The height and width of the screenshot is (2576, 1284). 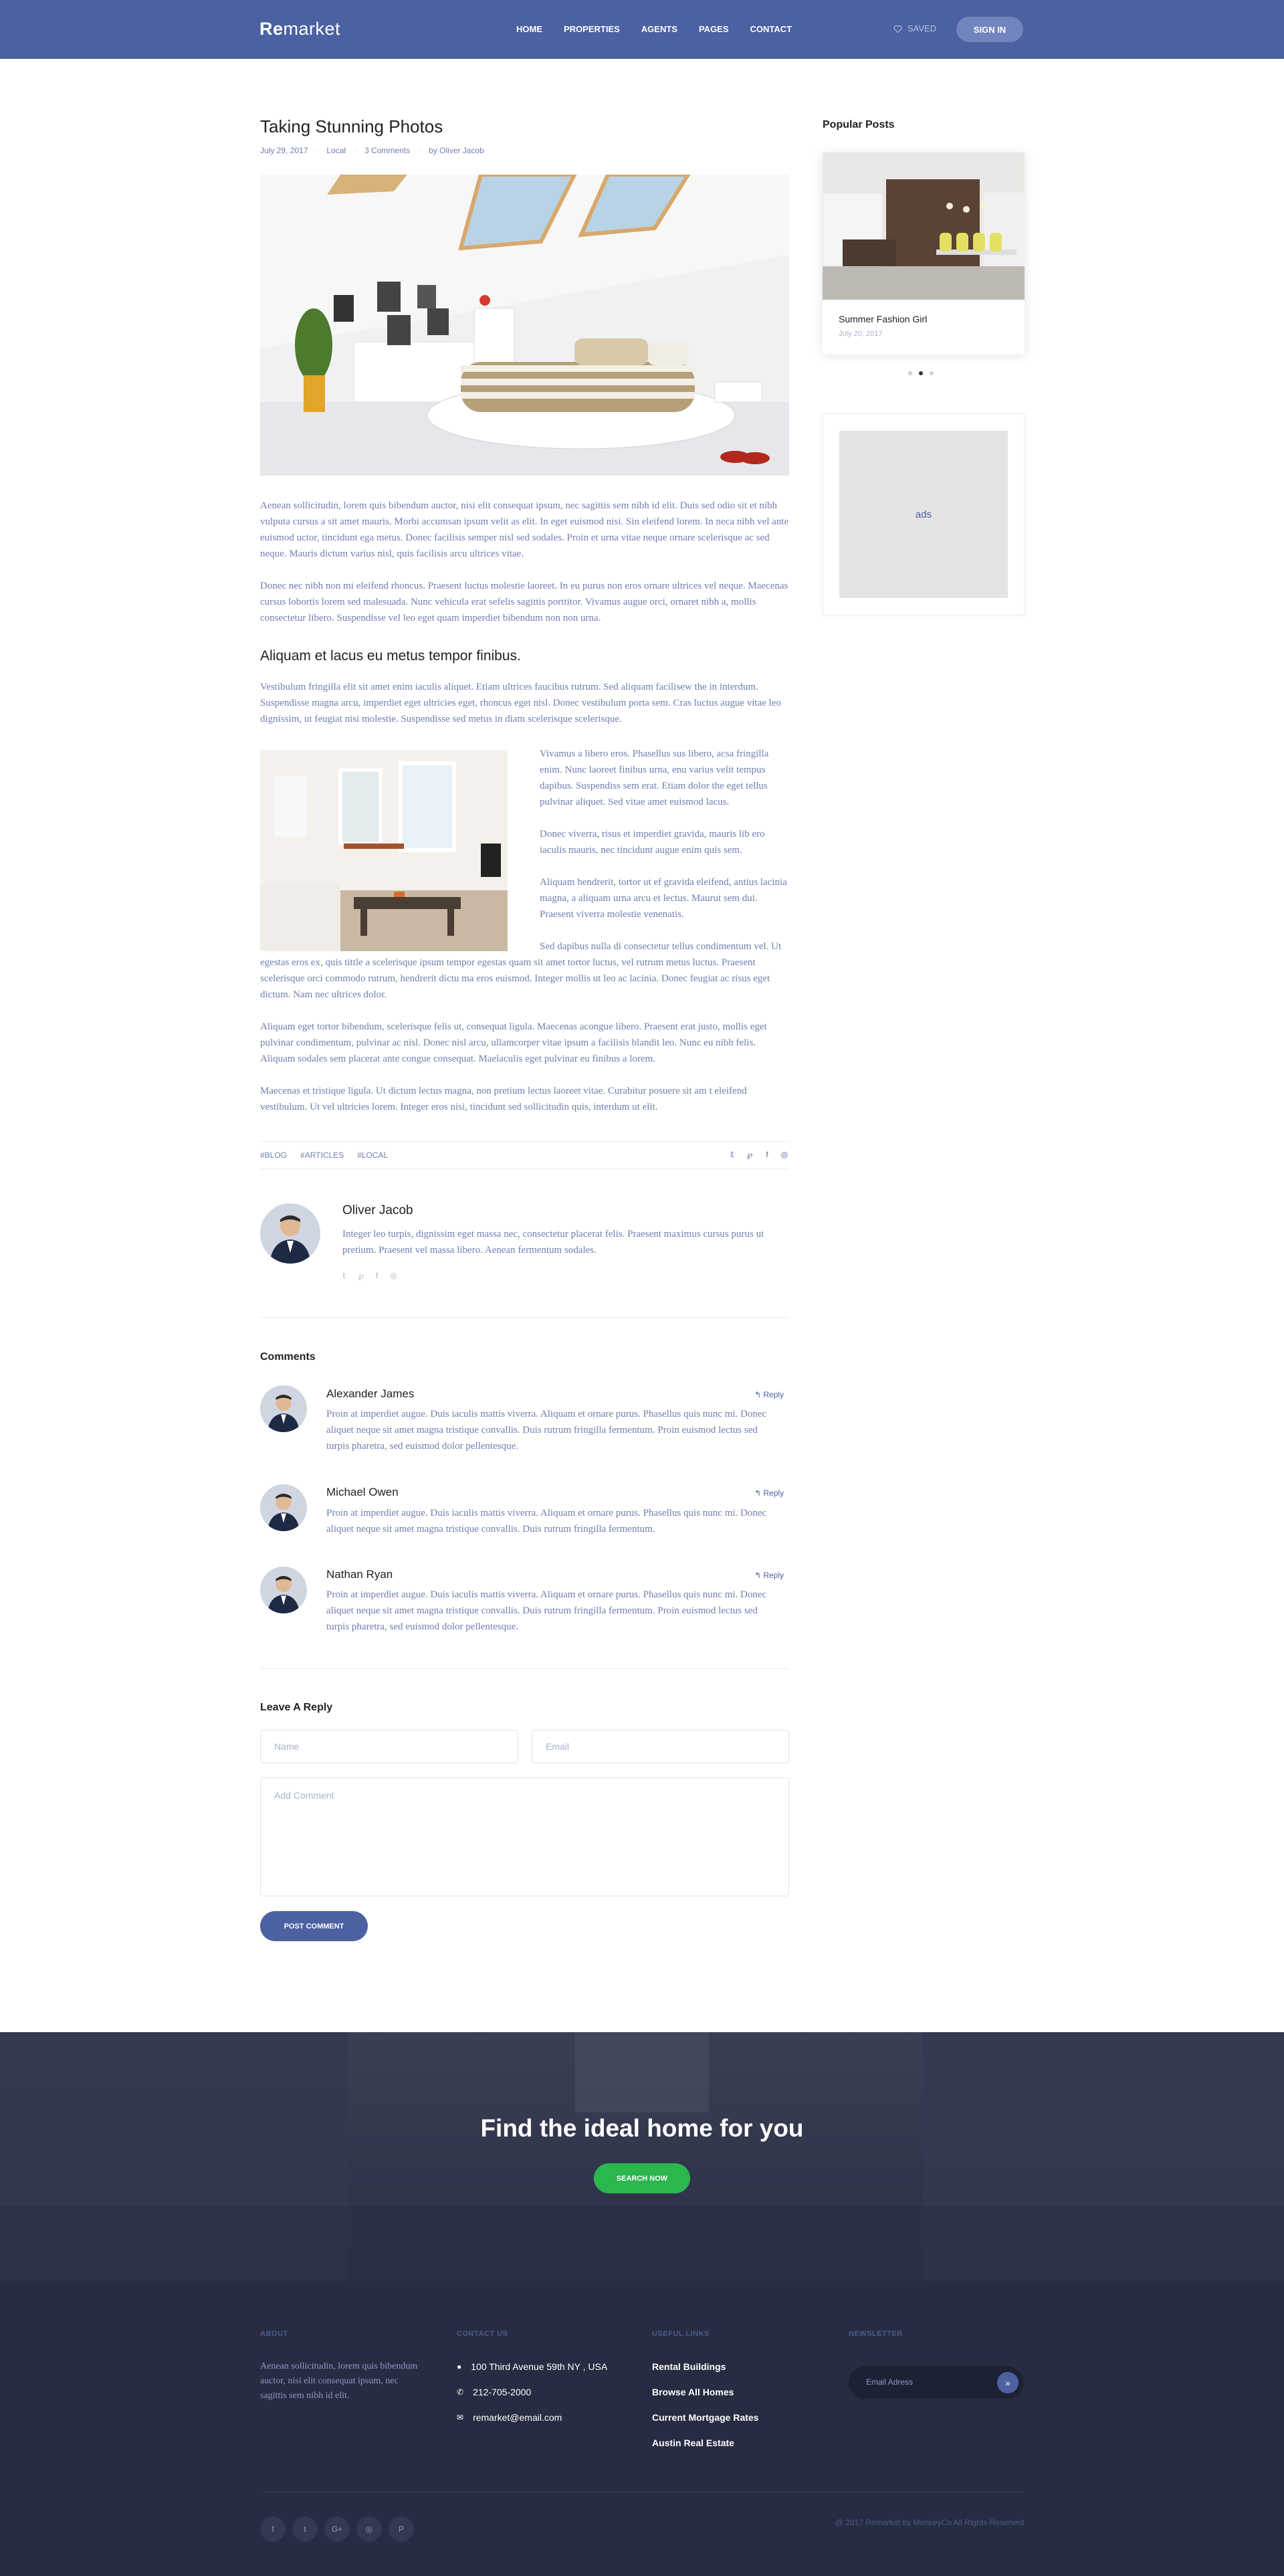 I want to click on popular-posts-heading: Popular Posts, so click(x=859, y=124).